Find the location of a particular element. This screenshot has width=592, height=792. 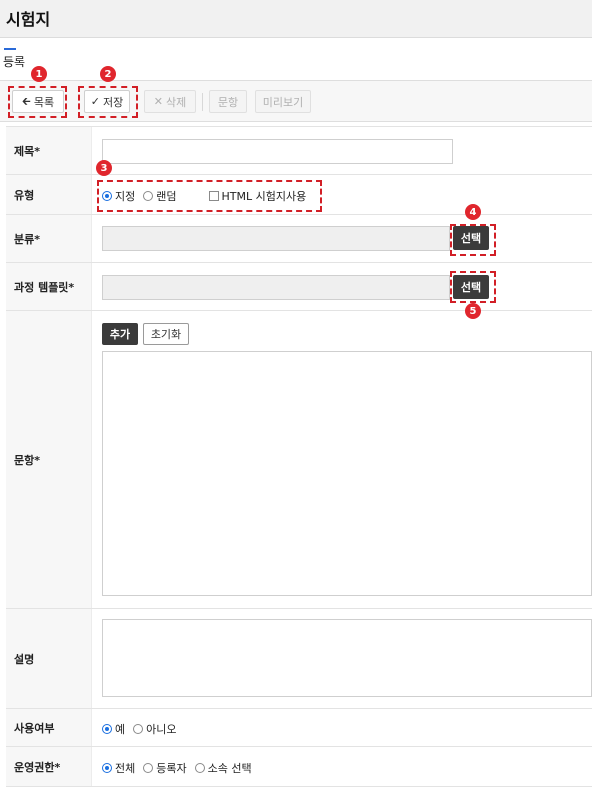

annotation-box-list is located at coordinates (37, 102).